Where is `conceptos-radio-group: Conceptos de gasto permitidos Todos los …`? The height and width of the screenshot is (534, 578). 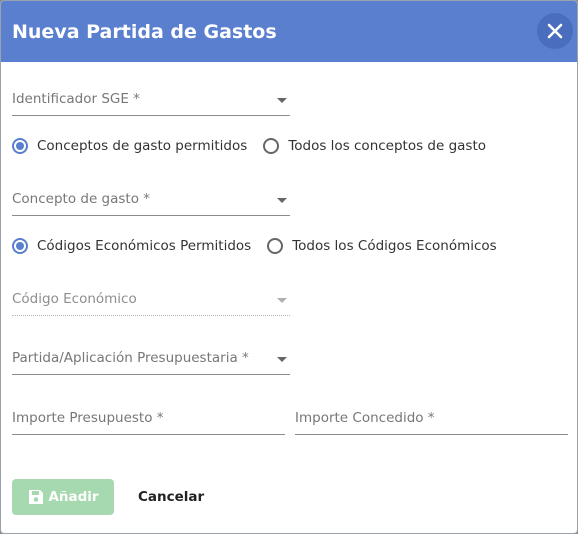
conceptos-radio-group: Conceptos de gasto permitidos Todos los … is located at coordinates (257, 146).